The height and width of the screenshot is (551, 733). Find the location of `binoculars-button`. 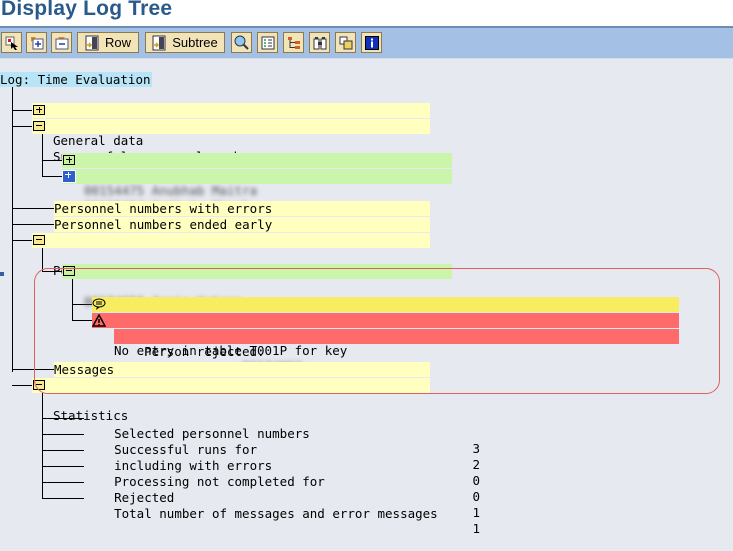

binoculars-button is located at coordinates (319, 42).